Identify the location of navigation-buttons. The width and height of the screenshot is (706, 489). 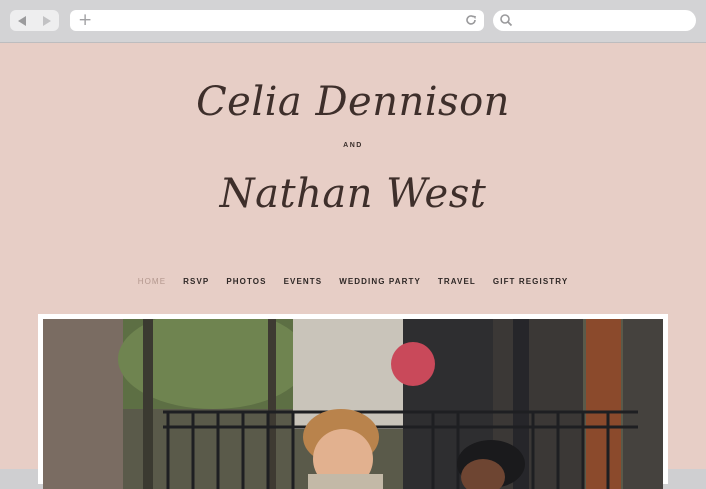
(34, 20).